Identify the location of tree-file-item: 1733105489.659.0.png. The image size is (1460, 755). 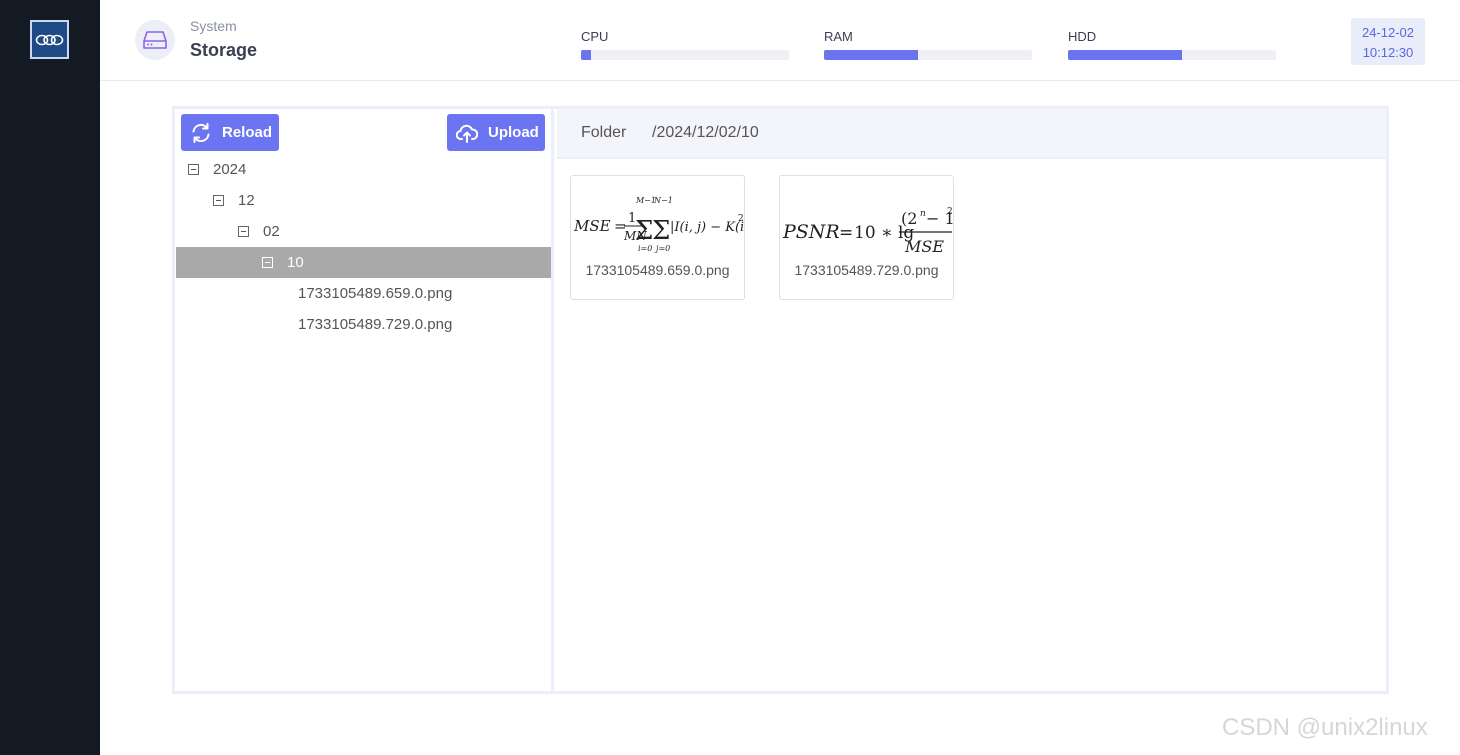
(363, 293).